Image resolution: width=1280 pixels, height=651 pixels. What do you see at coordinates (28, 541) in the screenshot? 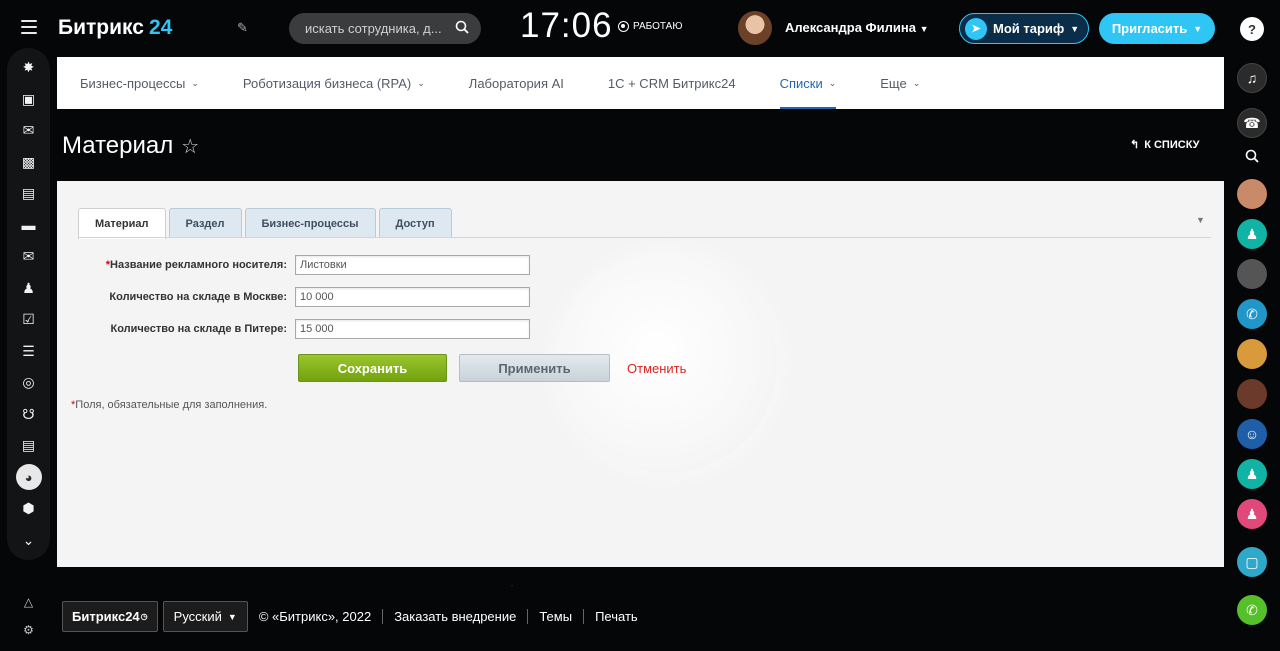
I see `more-icon: ⌄` at bounding box center [28, 541].